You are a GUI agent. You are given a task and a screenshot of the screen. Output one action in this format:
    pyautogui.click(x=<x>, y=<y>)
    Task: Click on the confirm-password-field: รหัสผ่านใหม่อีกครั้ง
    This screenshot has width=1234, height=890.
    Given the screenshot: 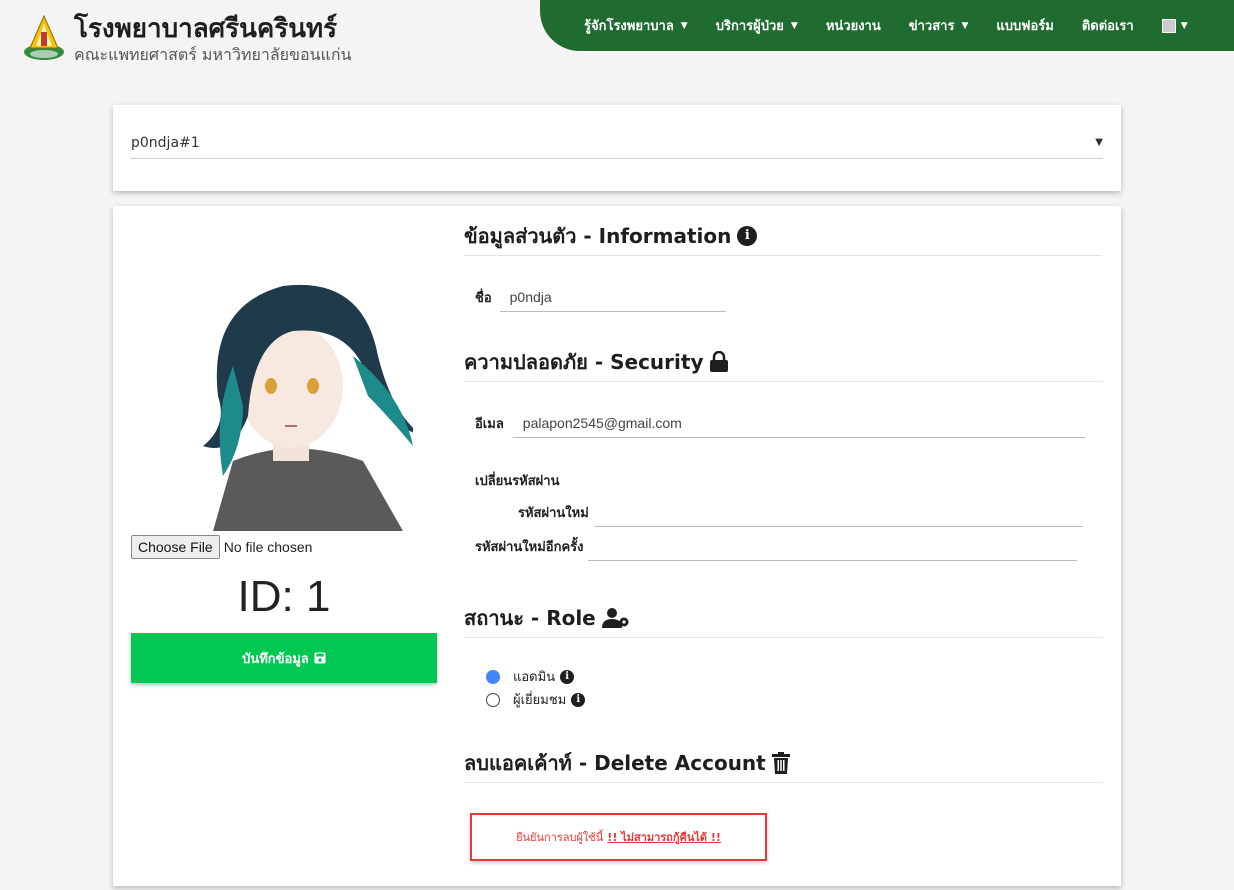 What is the action you would take?
    pyautogui.click(x=776, y=546)
    